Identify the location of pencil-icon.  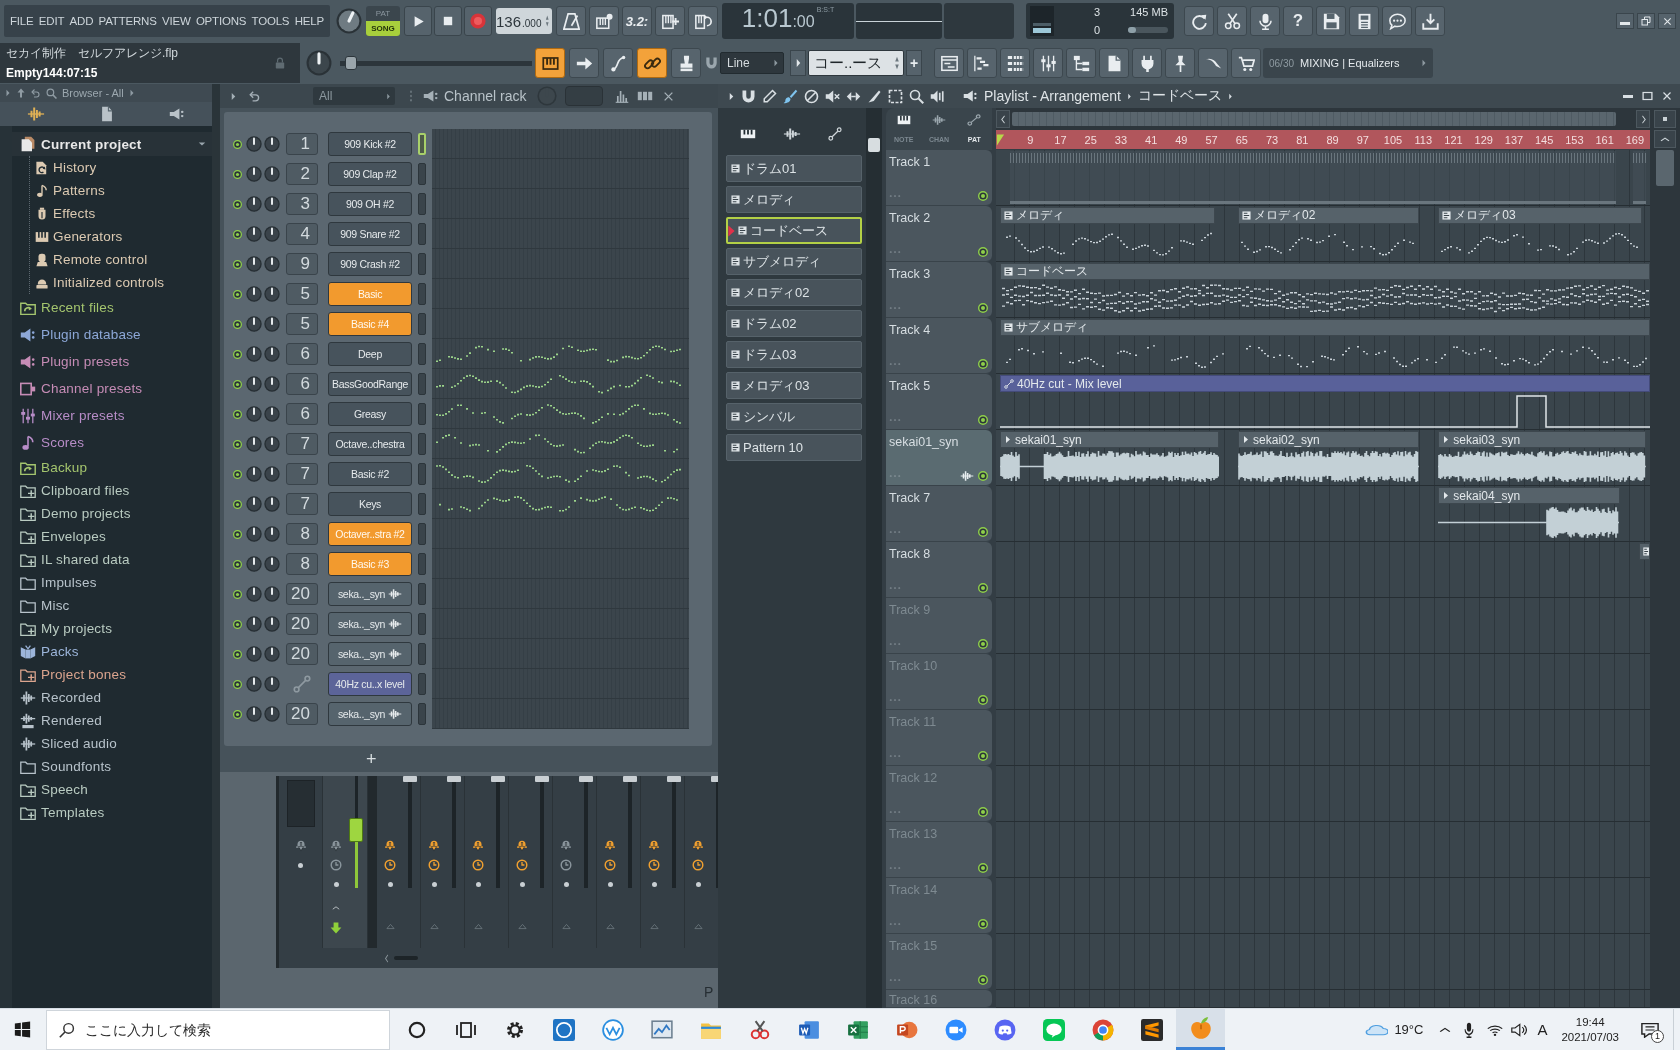
(769, 96).